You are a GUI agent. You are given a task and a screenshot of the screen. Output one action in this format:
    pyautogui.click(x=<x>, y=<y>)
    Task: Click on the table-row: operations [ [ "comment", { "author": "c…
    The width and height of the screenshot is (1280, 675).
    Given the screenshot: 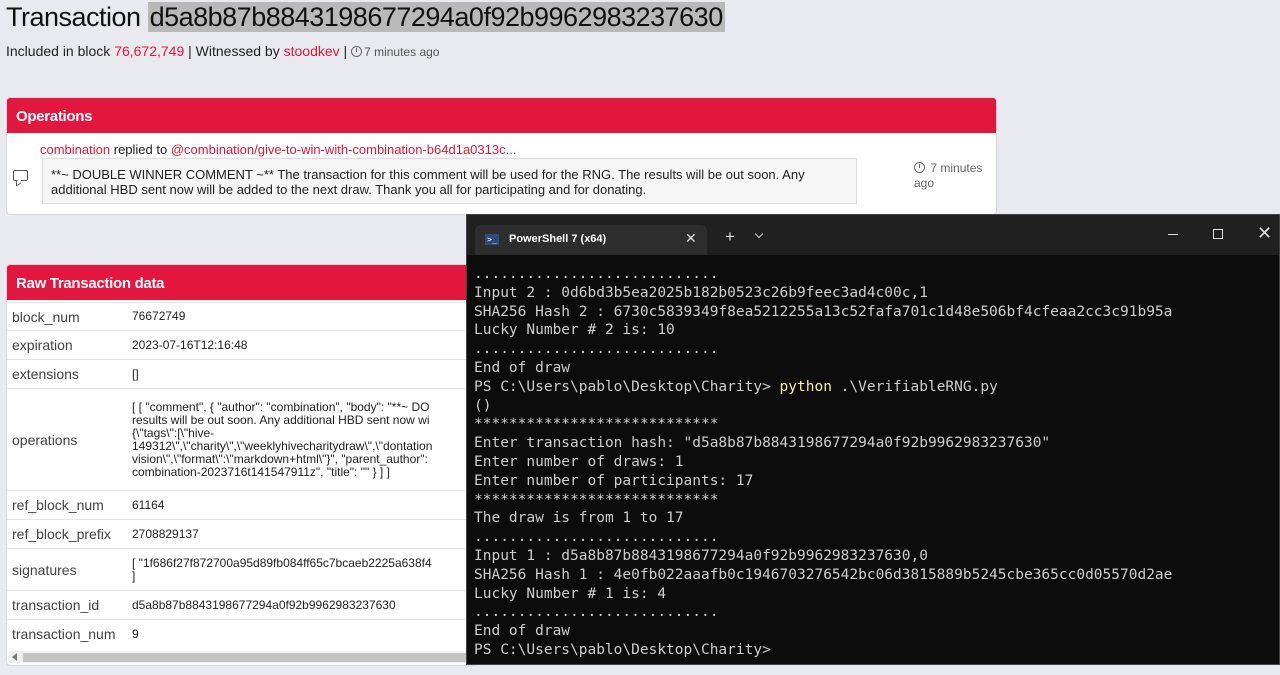 What is the action you would take?
    pyautogui.click(x=242, y=439)
    